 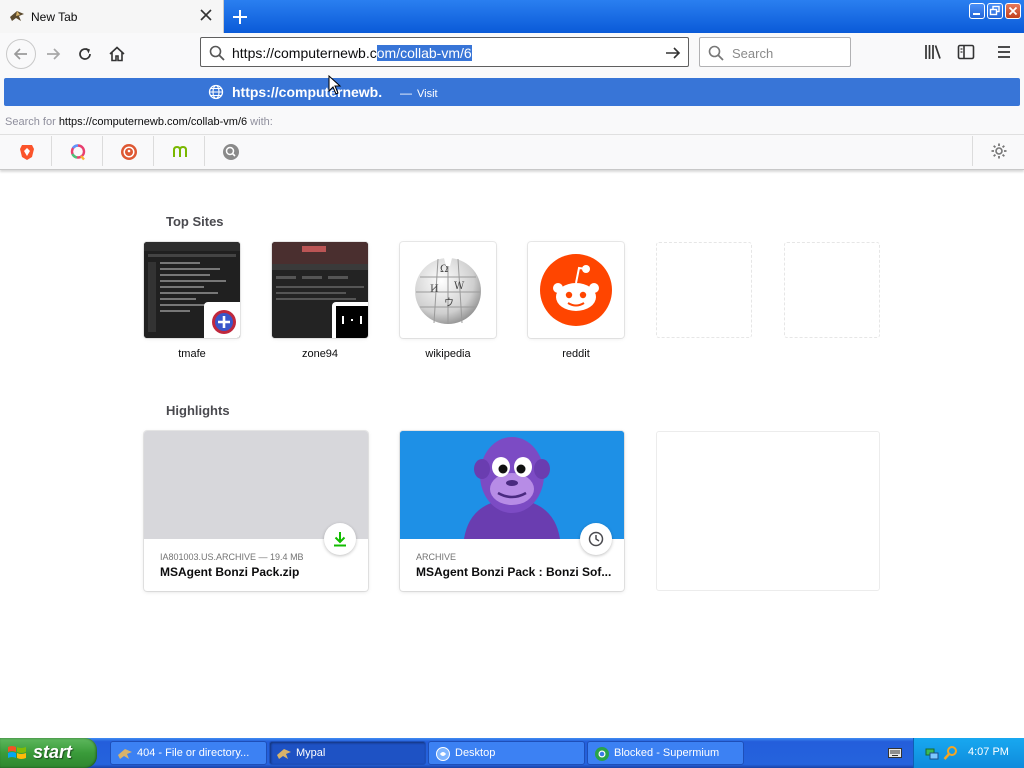 I want to click on search-engine-icon, so click(x=231, y=152).